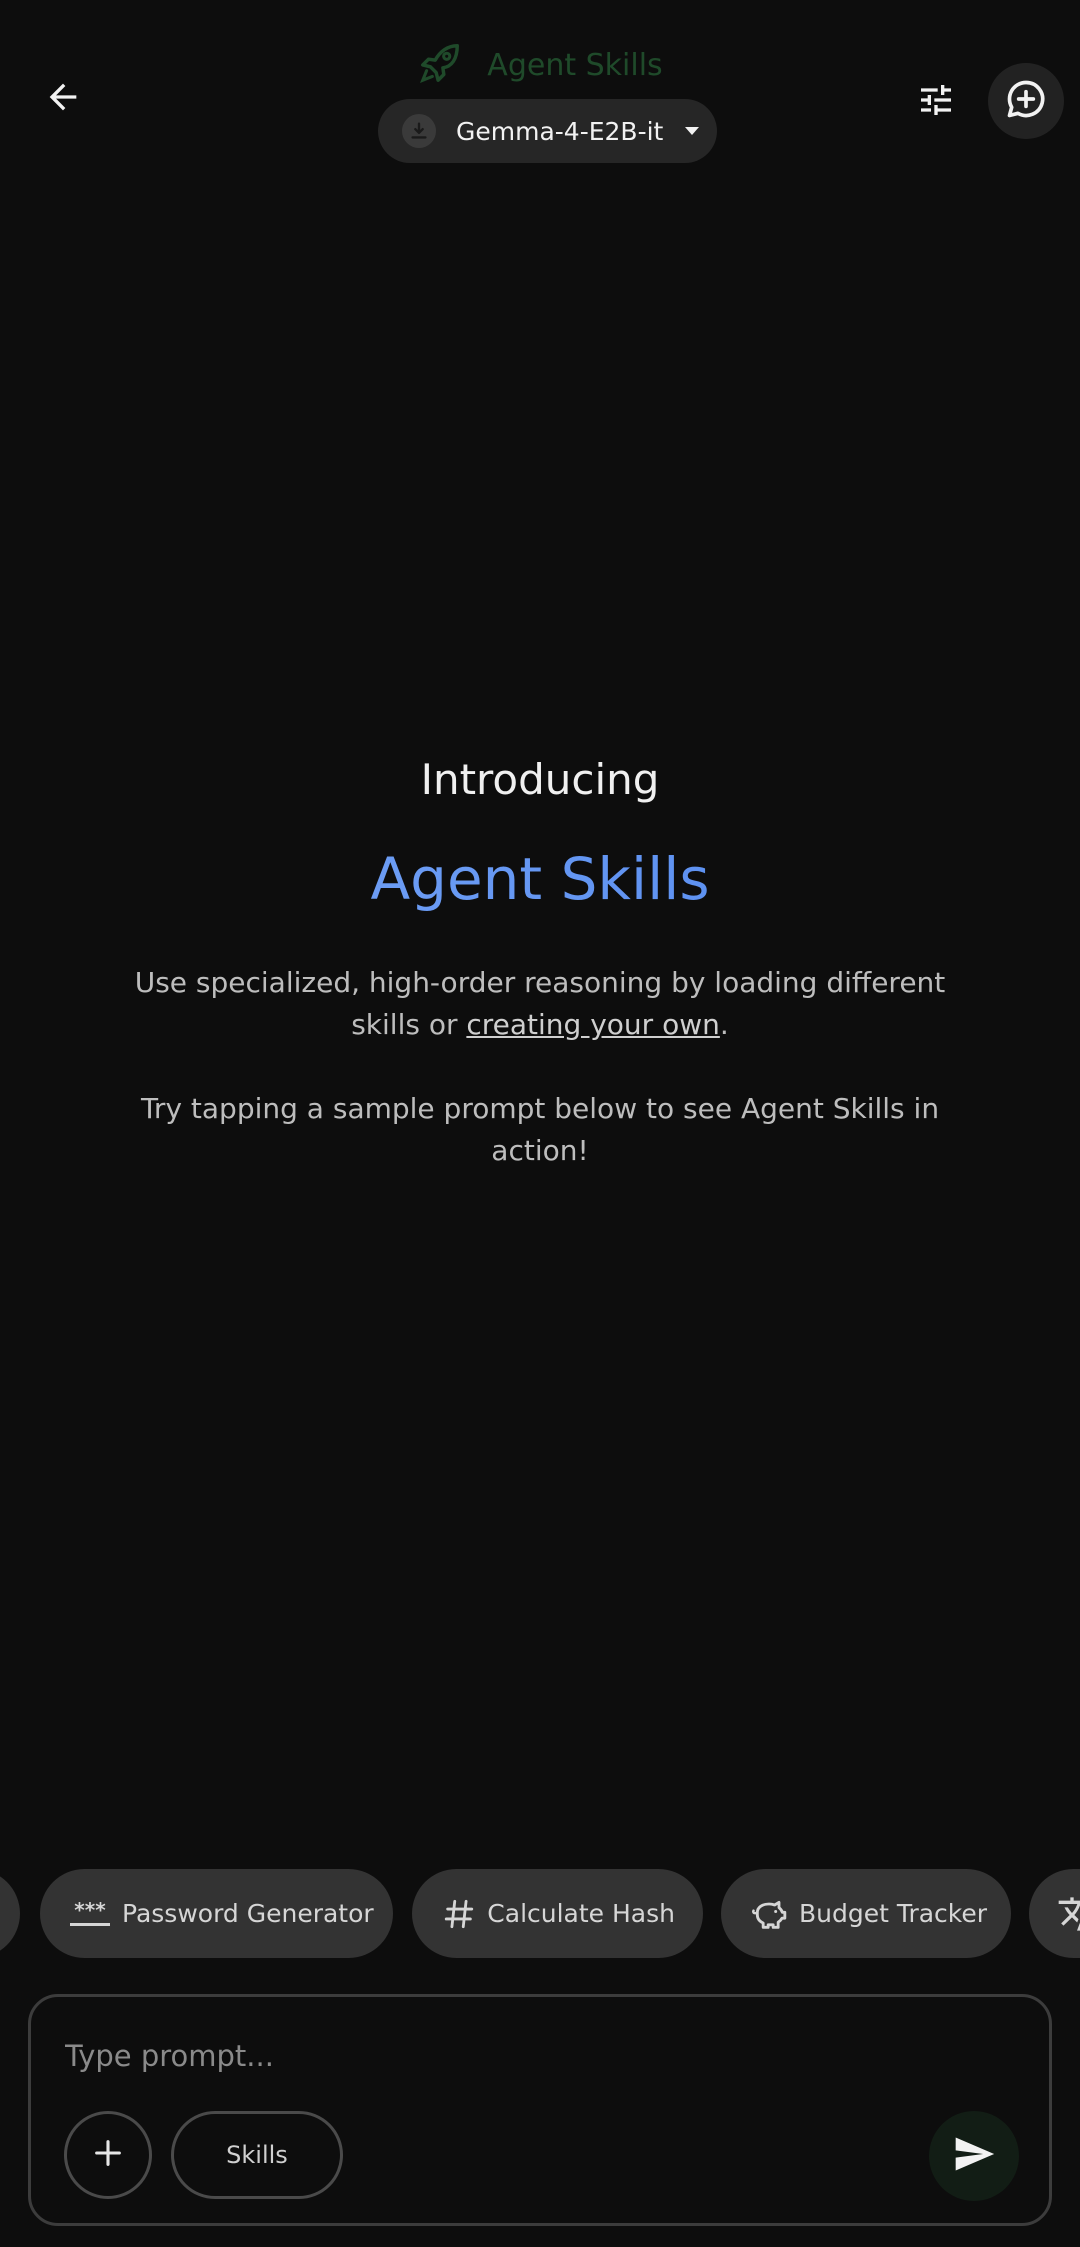  Describe the element at coordinates (10, 1913) in the screenshot. I see `sample-prompt-chip-partial-left` at that location.